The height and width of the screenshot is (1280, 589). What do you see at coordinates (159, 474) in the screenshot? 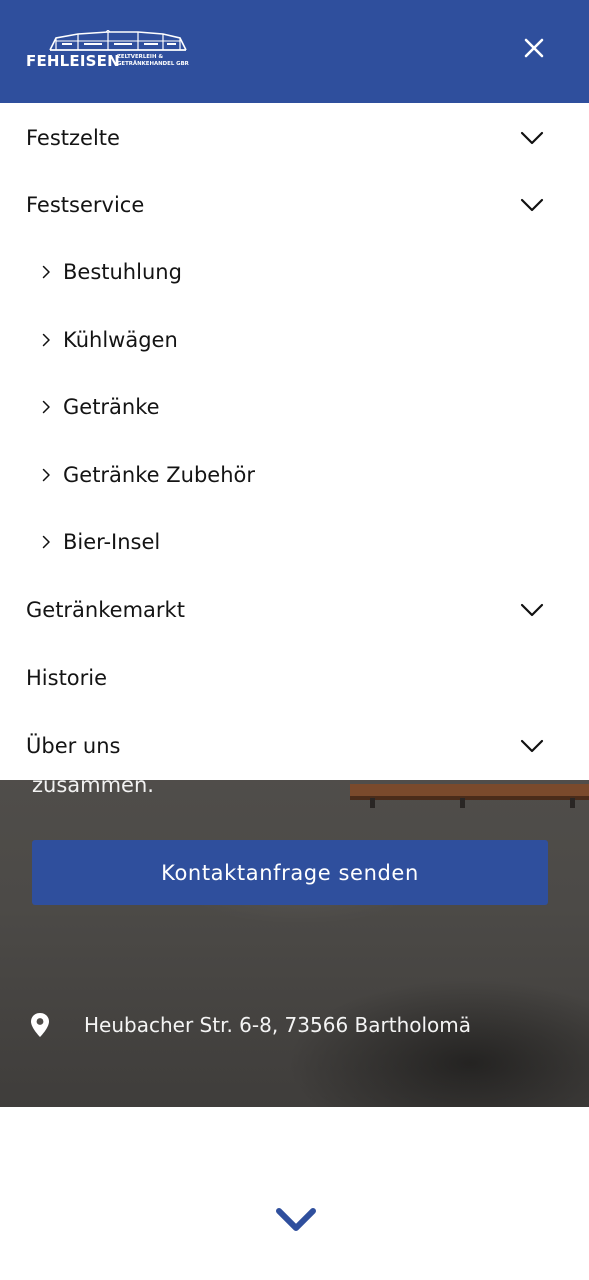
I see `submenu-item-label: Getränke Zubehör` at bounding box center [159, 474].